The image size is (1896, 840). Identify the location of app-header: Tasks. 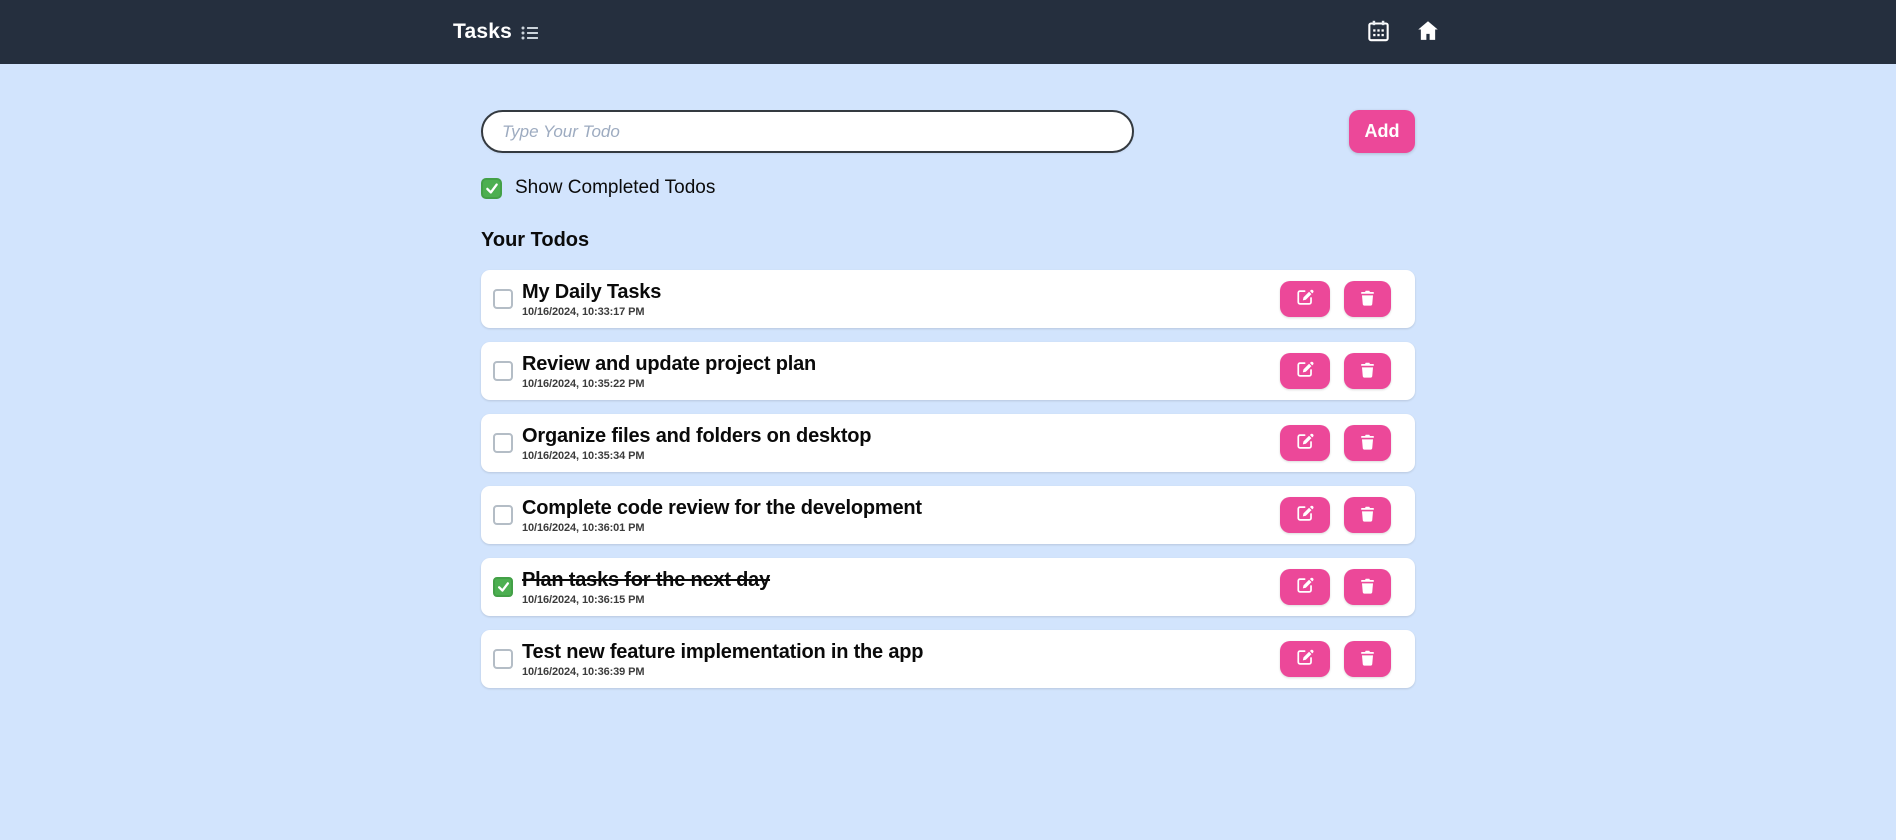
(948, 32).